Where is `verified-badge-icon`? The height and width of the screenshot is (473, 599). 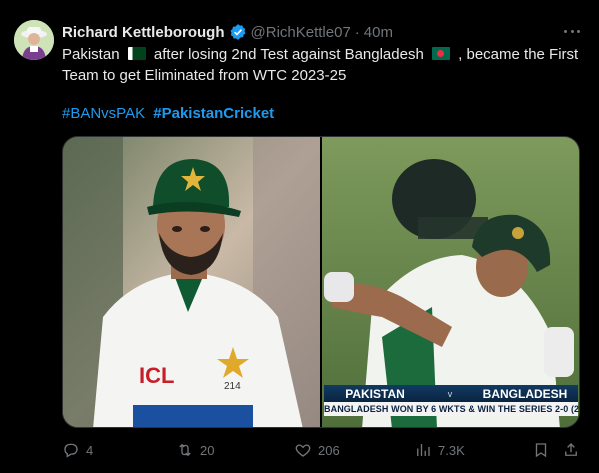
verified-badge-icon is located at coordinates (238, 32).